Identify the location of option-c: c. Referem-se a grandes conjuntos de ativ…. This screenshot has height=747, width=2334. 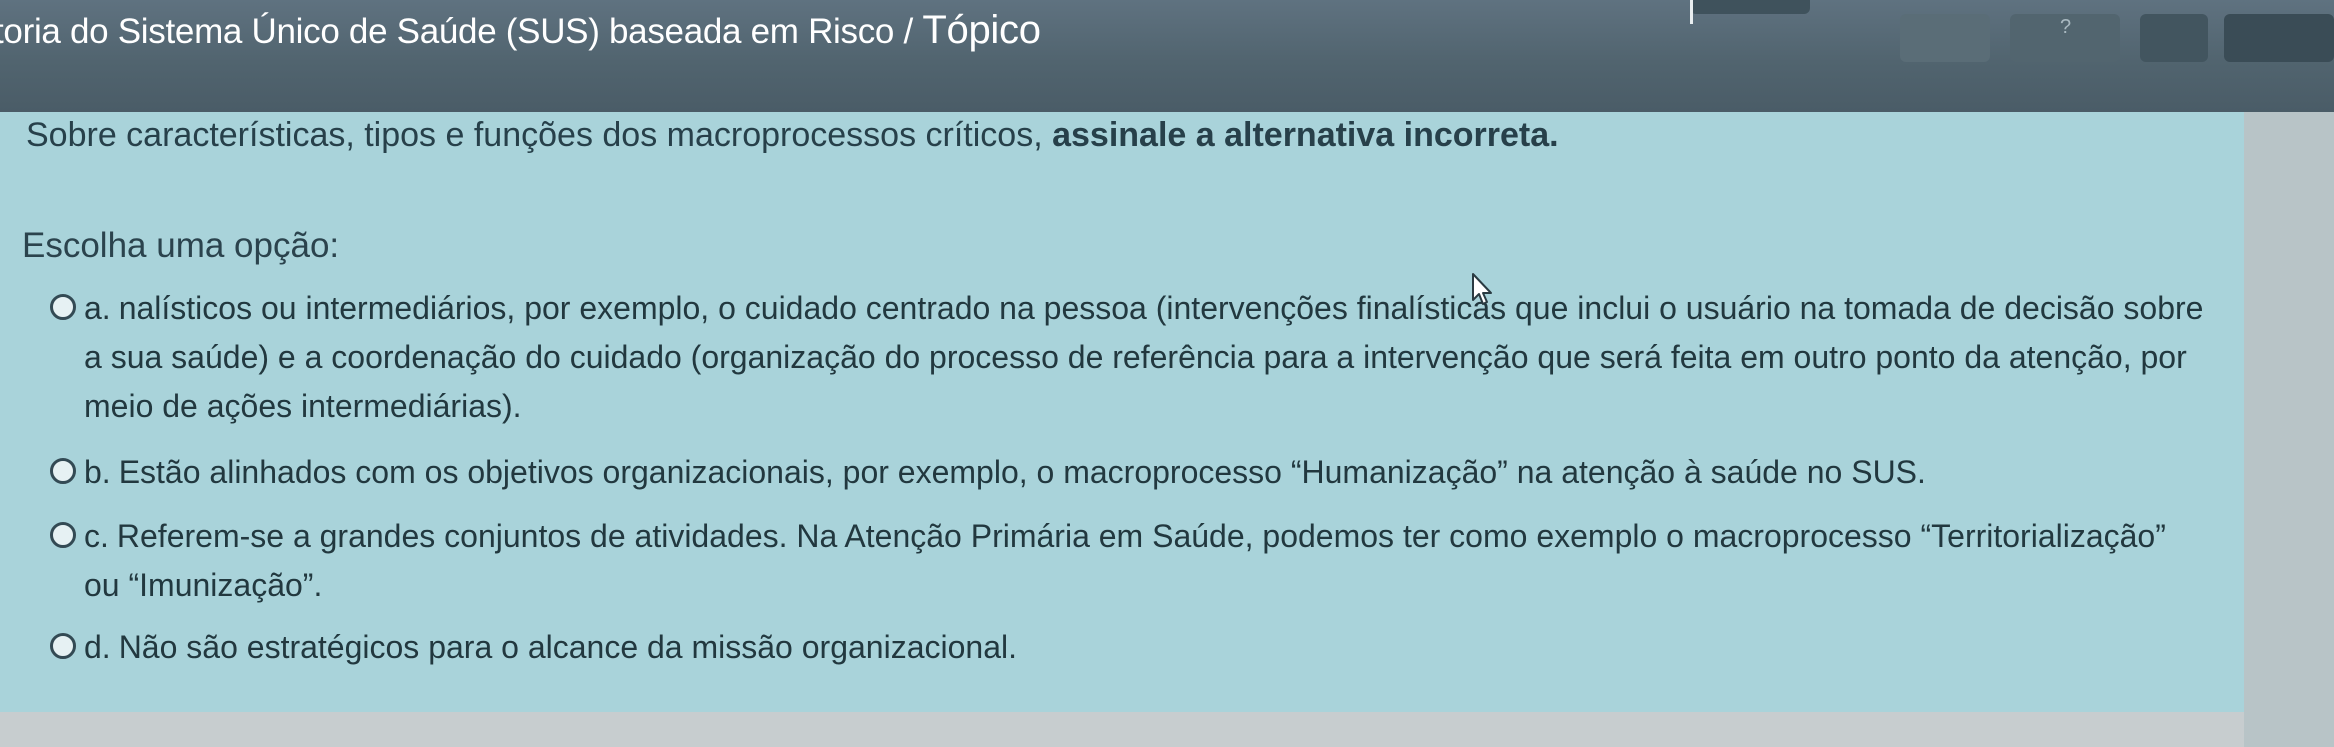
(1130, 561).